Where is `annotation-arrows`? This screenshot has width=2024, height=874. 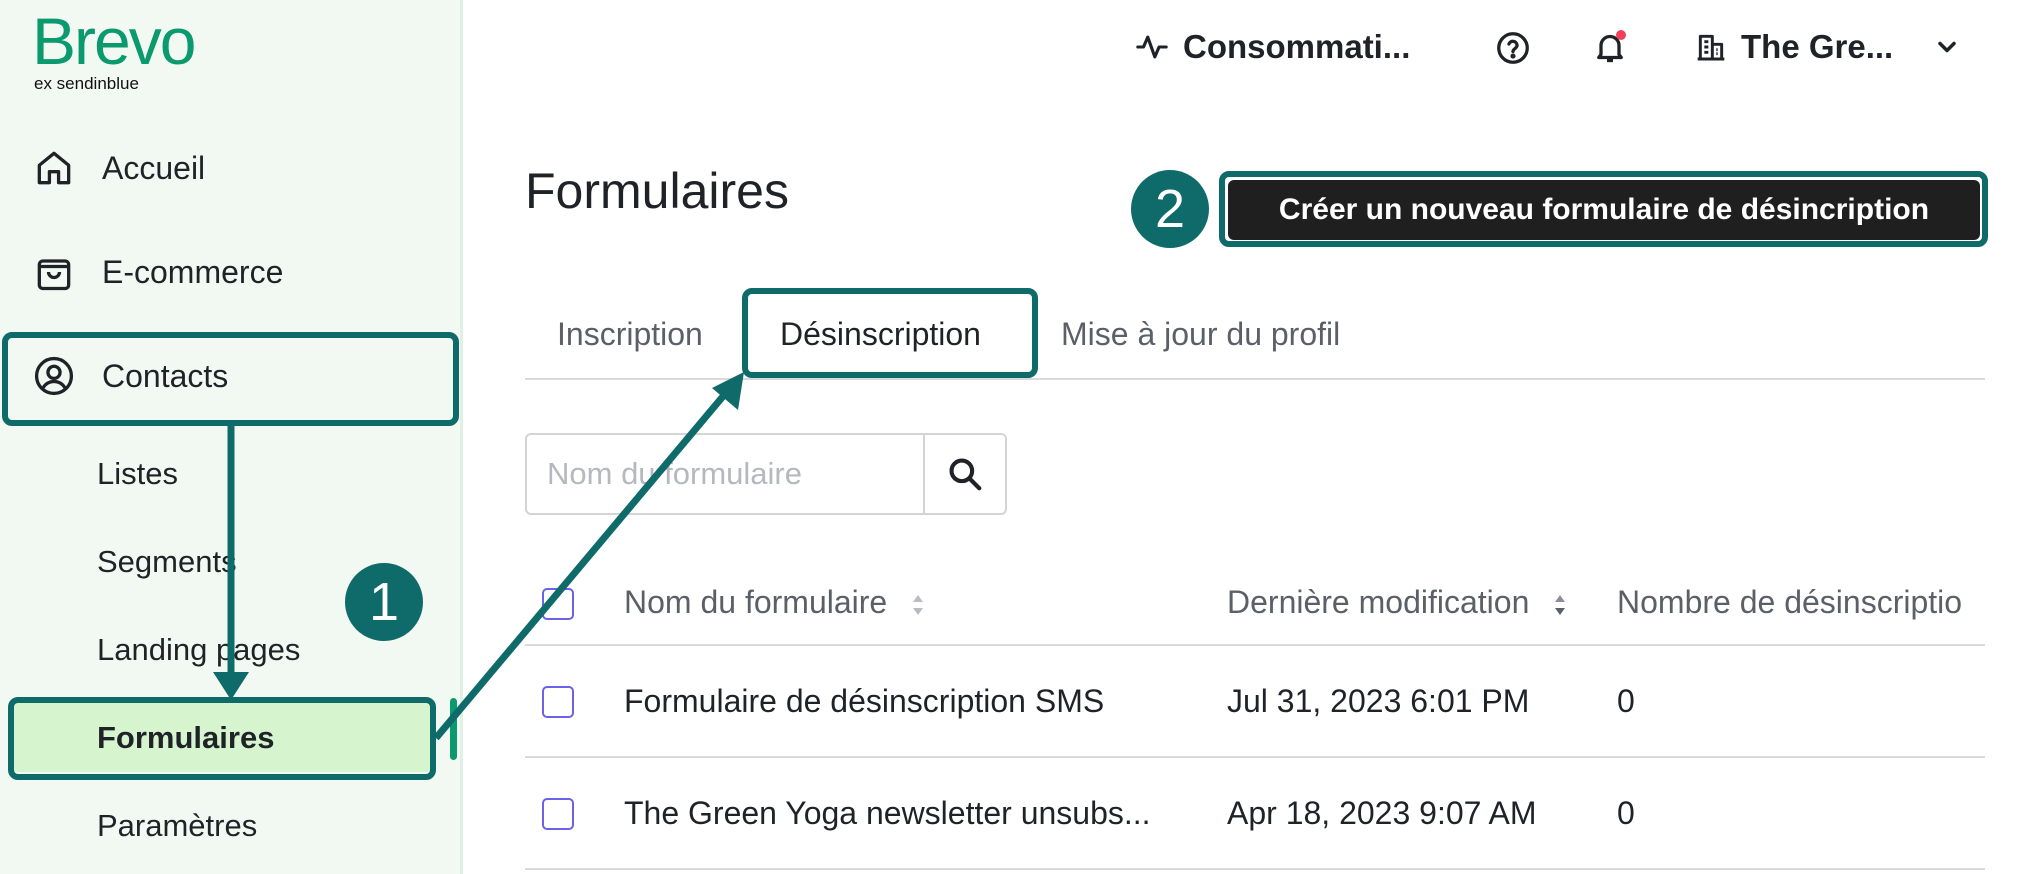
annotation-arrows is located at coordinates (478, 556).